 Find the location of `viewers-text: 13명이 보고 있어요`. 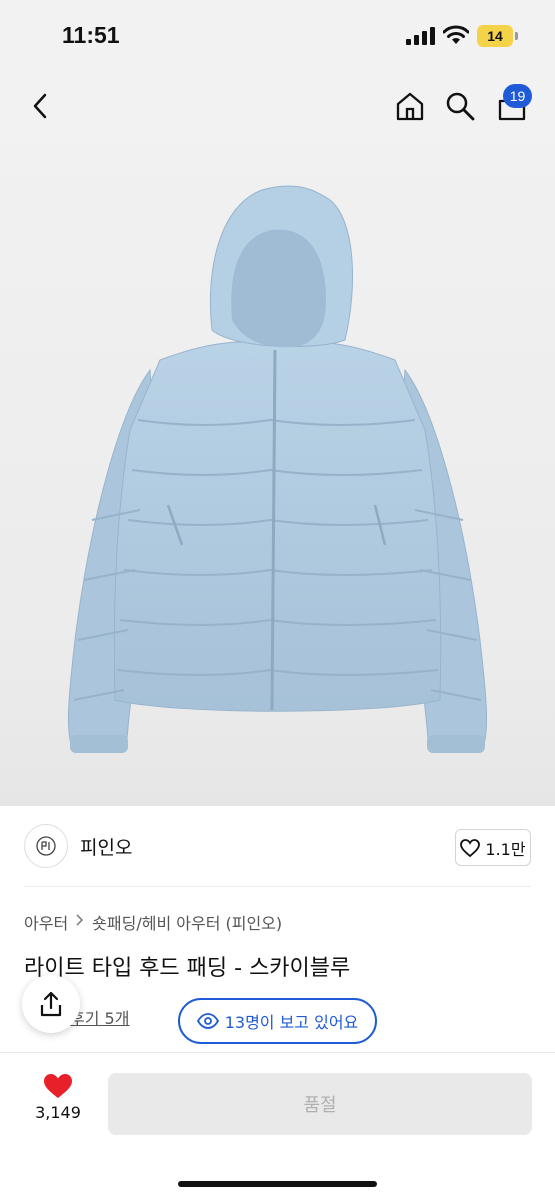

viewers-text: 13명이 보고 있어요 is located at coordinates (291, 1022).